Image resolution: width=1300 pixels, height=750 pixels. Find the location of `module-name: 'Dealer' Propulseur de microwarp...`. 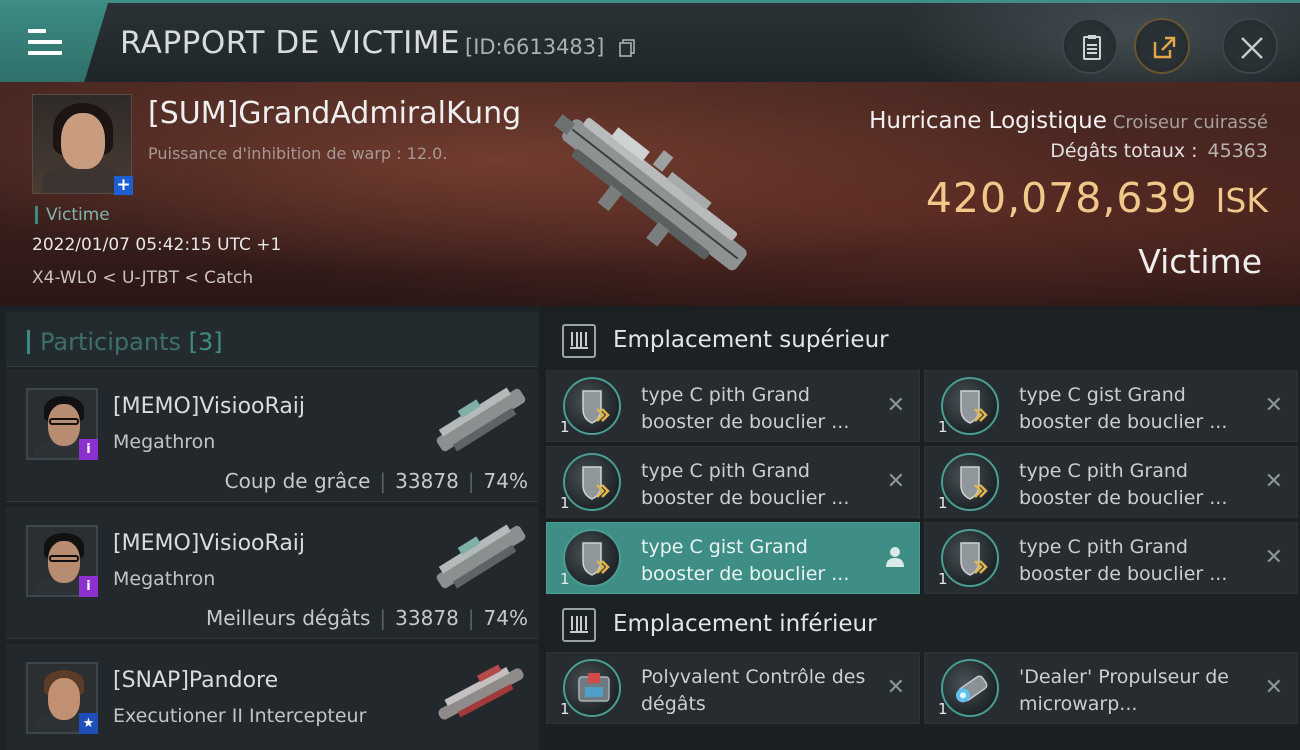

module-name: 'Dealer' Propulseur de microwarp... is located at coordinates (1124, 690).